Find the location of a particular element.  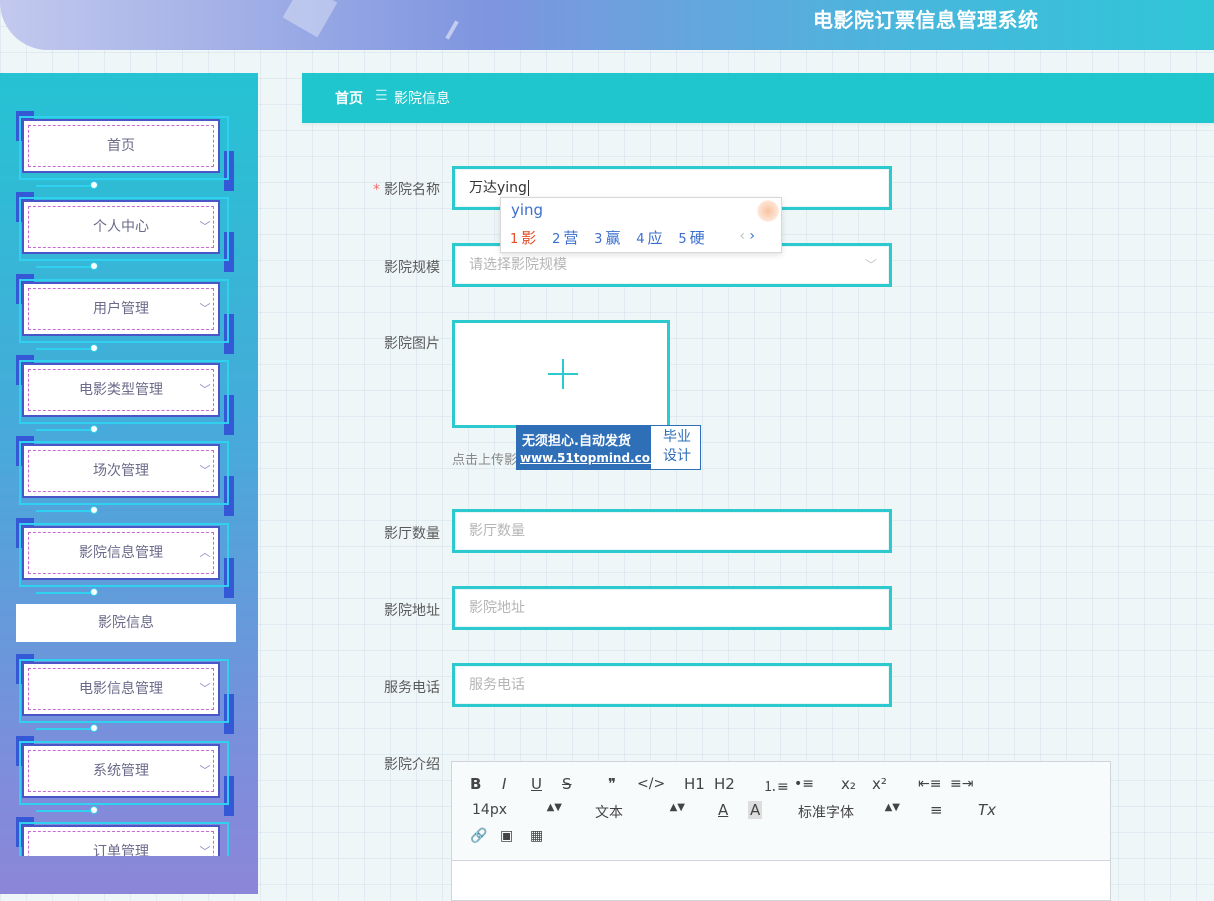

service-phone-input: 服务电话 is located at coordinates (672, 685).